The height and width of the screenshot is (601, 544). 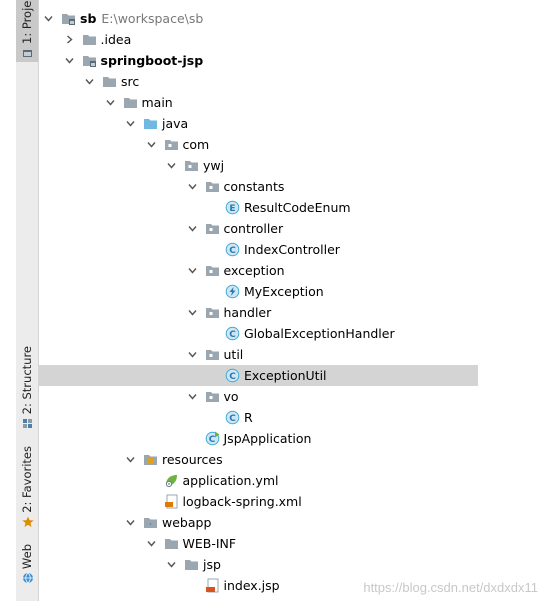 I want to click on tree-node-label: .idea, so click(x=116, y=39).